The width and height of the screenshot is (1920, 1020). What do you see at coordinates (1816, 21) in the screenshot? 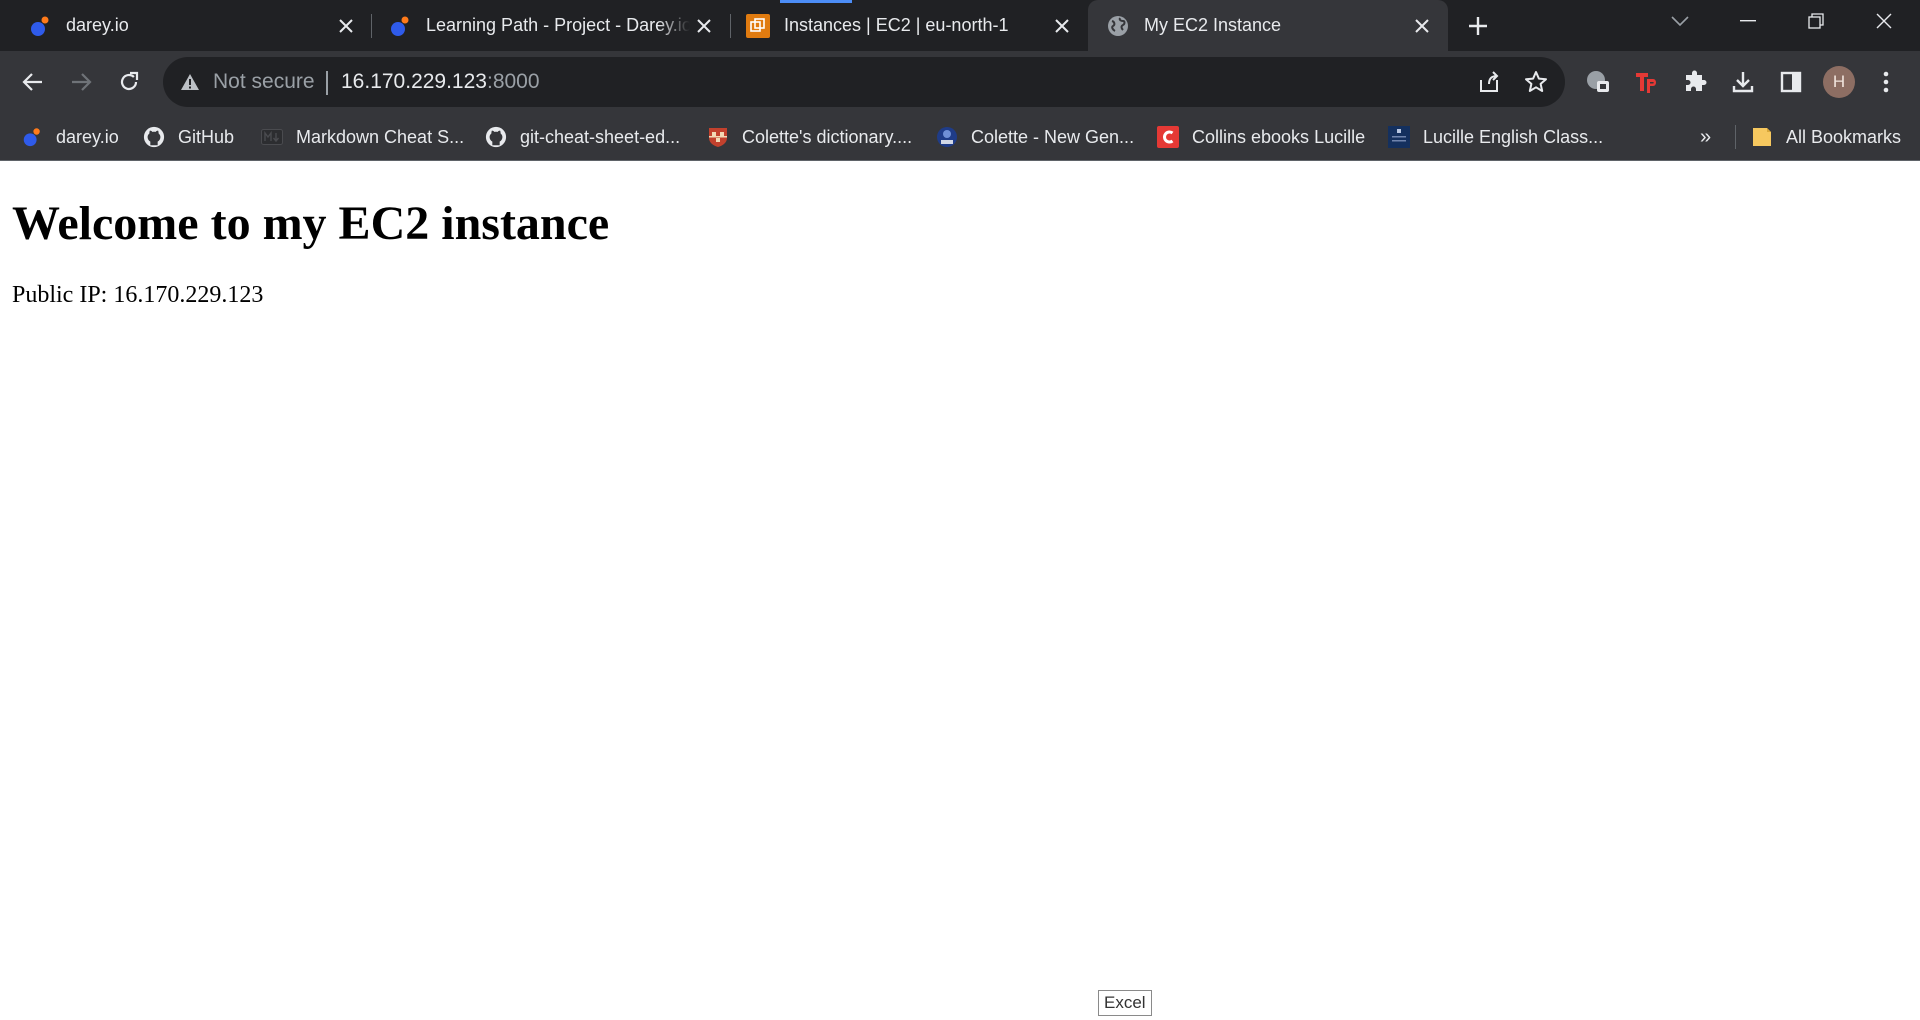
I see `restore-button` at bounding box center [1816, 21].